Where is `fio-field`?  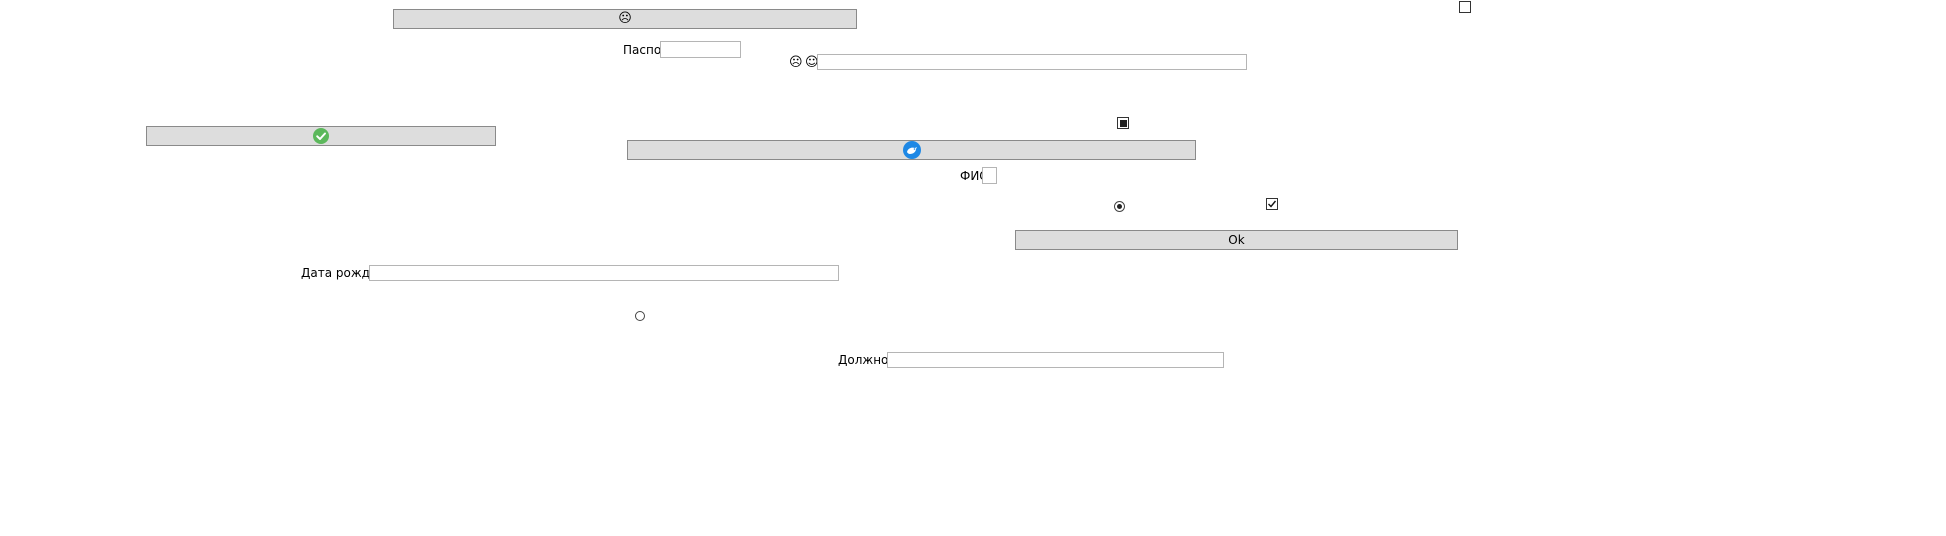 fio-field is located at coordinates (989, 175).